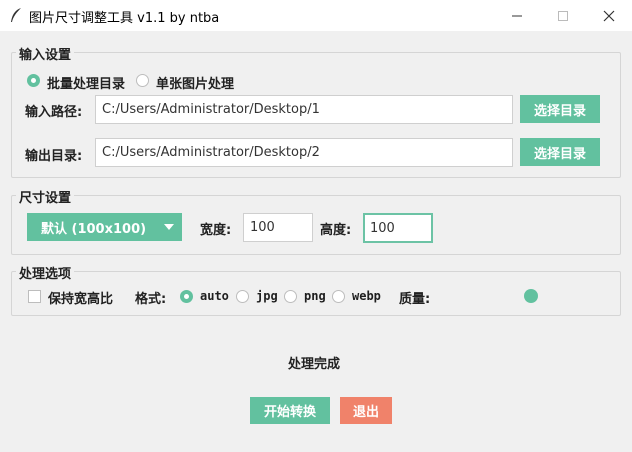 The height and width of the screenshot is (452, 632). What do you see at coordinates (267, 296) in the screenshot?
I see `format-jpg-label: jpg` at bounding box center [267, 296].